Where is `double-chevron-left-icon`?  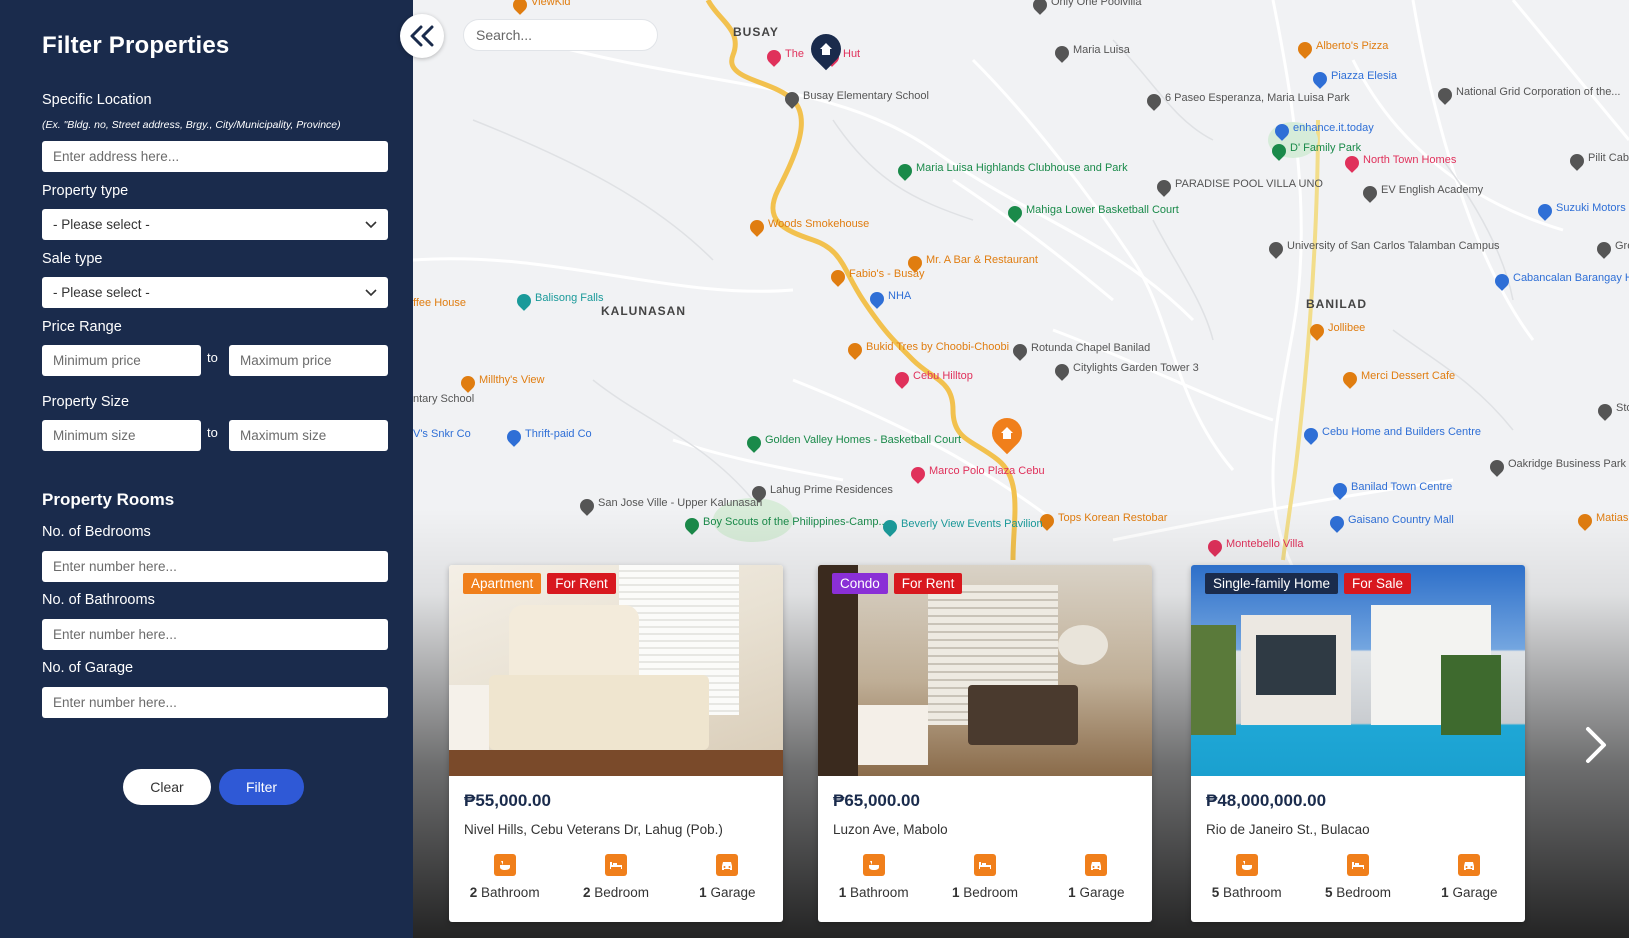 double-chevron-left-icon is located at coordinates (422, 36).